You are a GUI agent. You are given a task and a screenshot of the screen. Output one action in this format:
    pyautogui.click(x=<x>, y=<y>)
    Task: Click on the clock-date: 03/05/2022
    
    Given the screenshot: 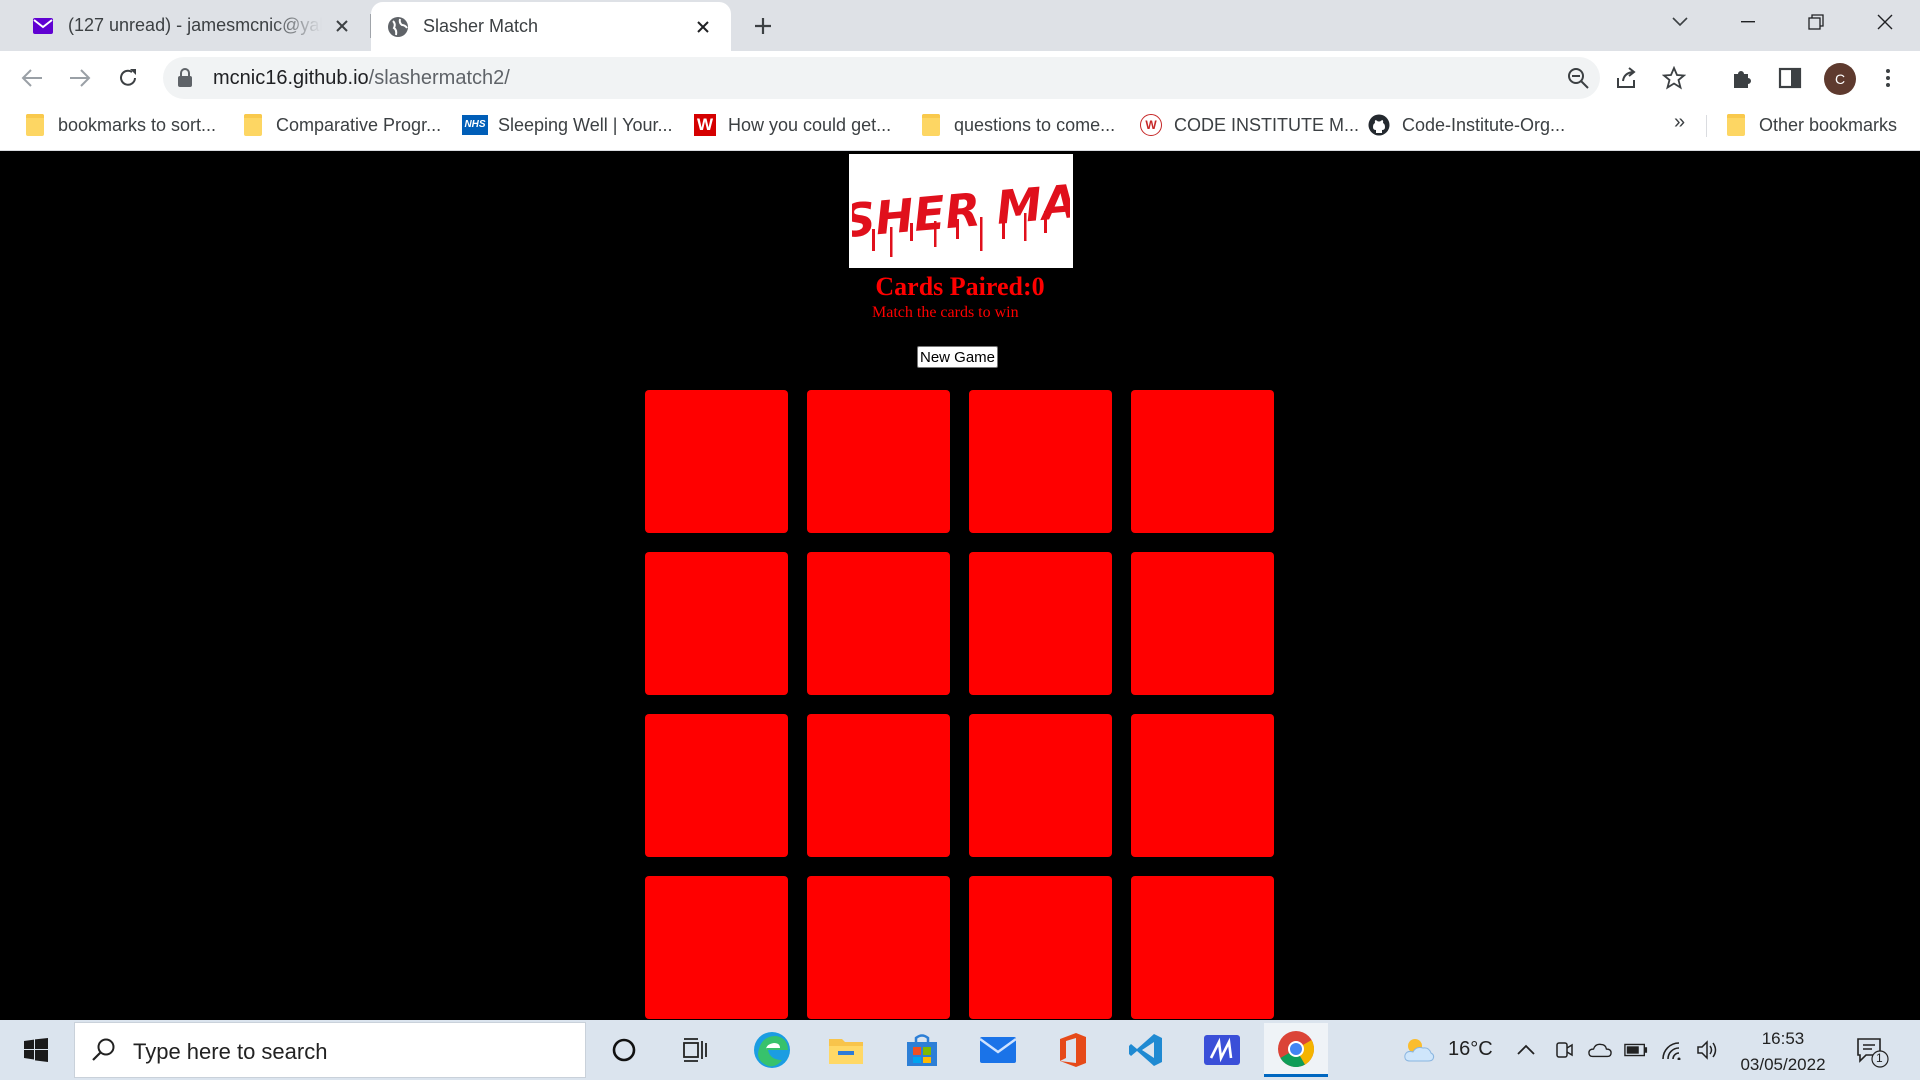 What is the action you would take?
    pyautogui.click(x=1783, y=1064)
    